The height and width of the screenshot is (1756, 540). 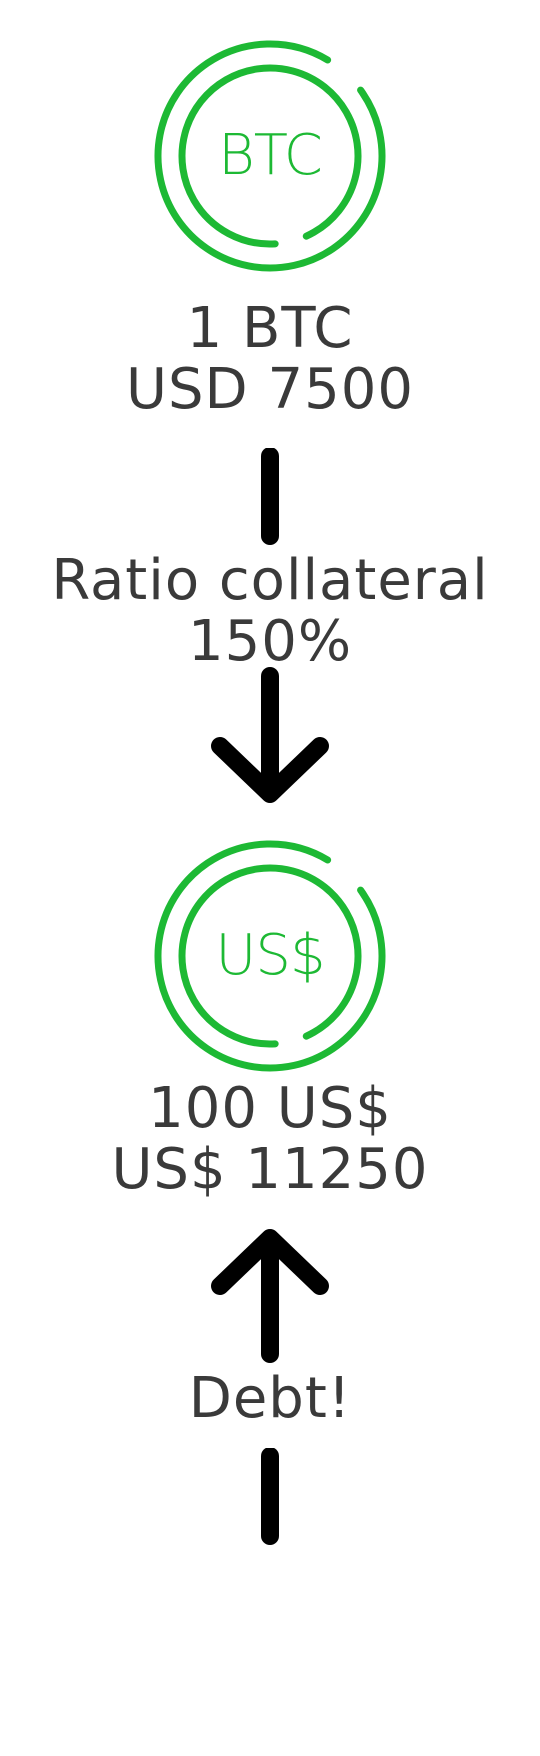 I want to click on btc-usd-value: USD 7500, so click(x=270, y=389).